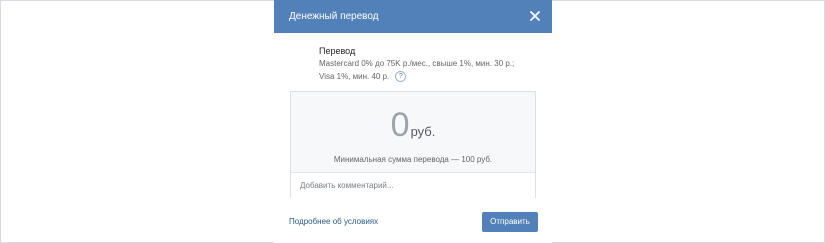 The height and width of the screenshot is (243, 825). Describe the element at coordinates (510, 222) in the screenshot. I see `send-button: Отправить` at that location.